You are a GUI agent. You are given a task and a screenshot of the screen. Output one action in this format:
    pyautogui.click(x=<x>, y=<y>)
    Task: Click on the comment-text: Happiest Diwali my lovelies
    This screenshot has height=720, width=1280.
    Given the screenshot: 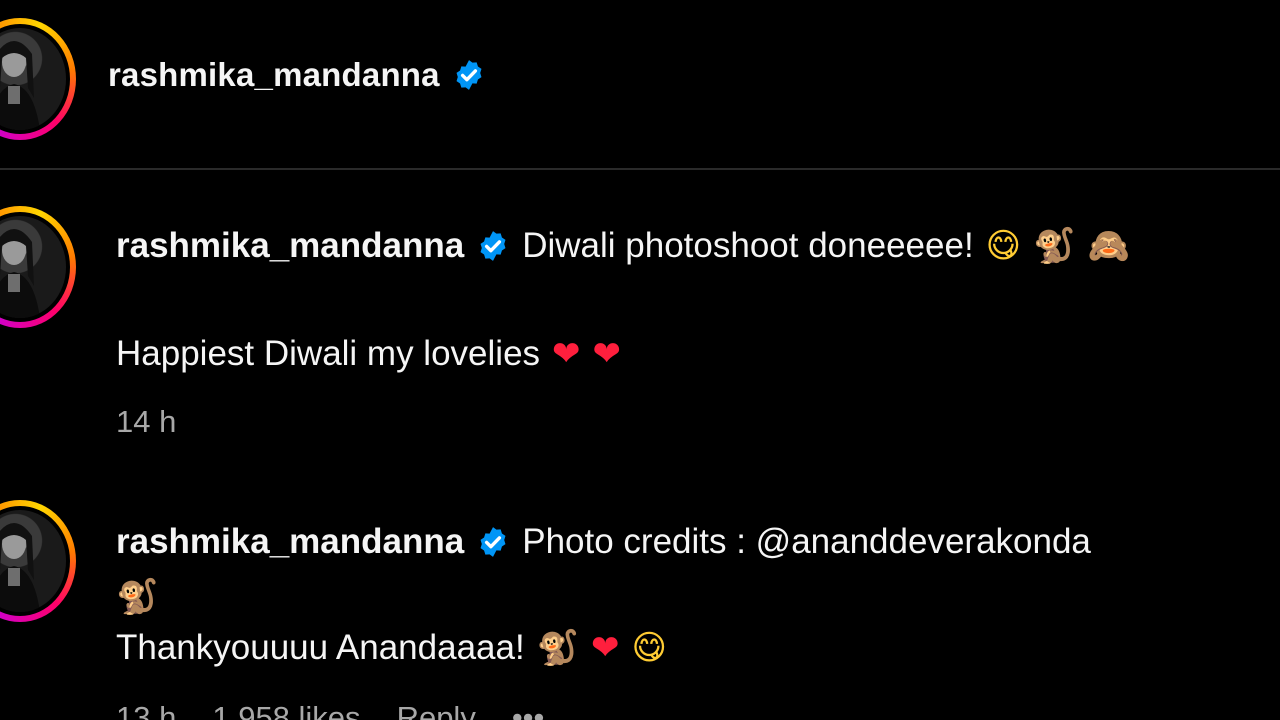 What is the action you would take?
    pyautogui.click(x=328, y=353)
    